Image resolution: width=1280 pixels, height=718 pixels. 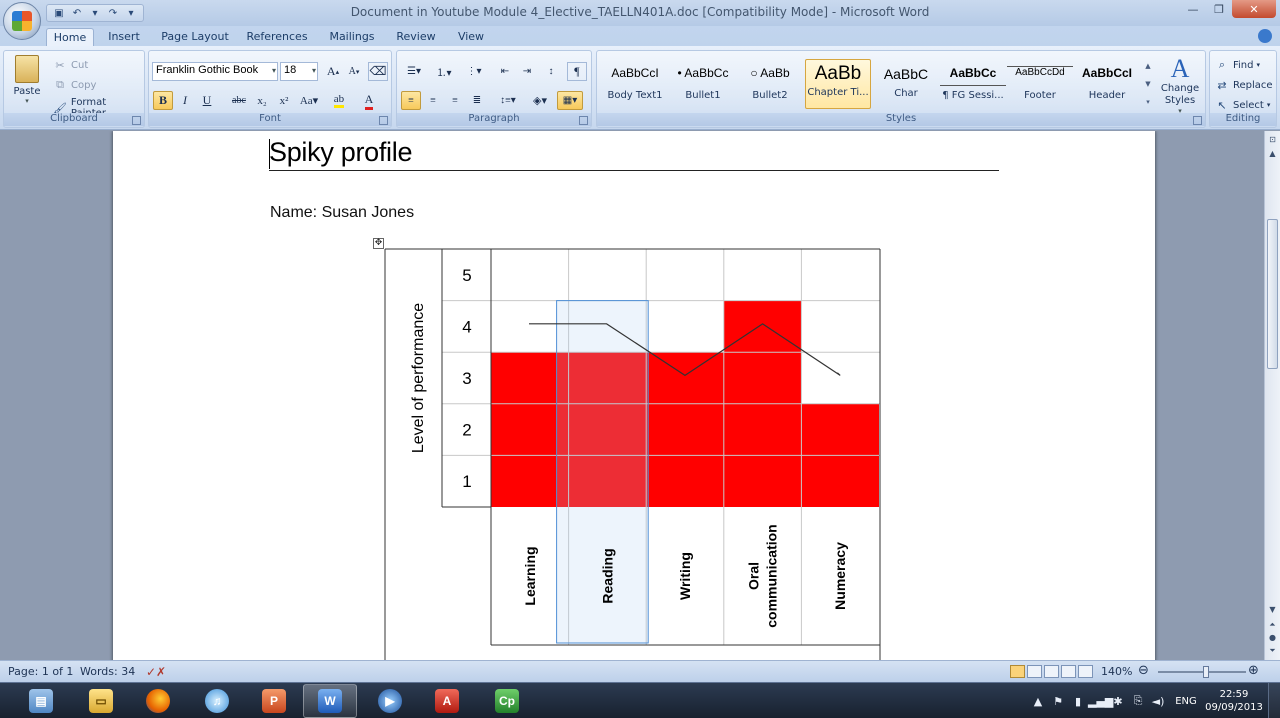 What do you see at coordinates (1180, 85) in the screenshot?
I see `change-styles-button: A Change Styles ▾` at bounding box center [1180, 85].